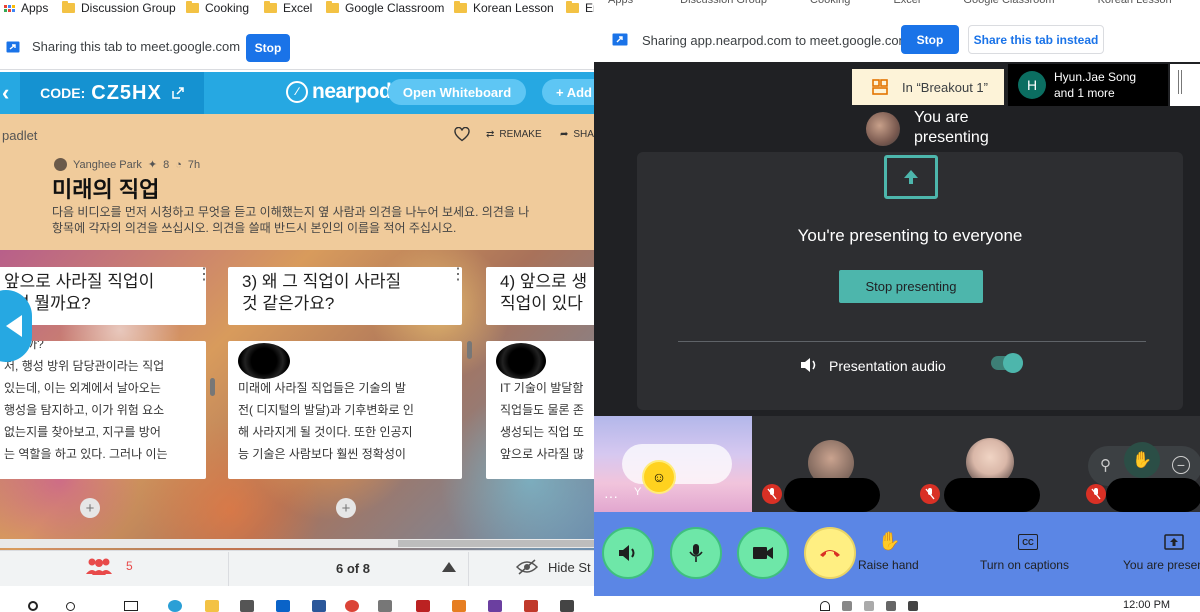 The height and width of the screenshot is (612, 1200). I want to click on breakout-room-chip: In “Breakout 1”, so click(928, 87).